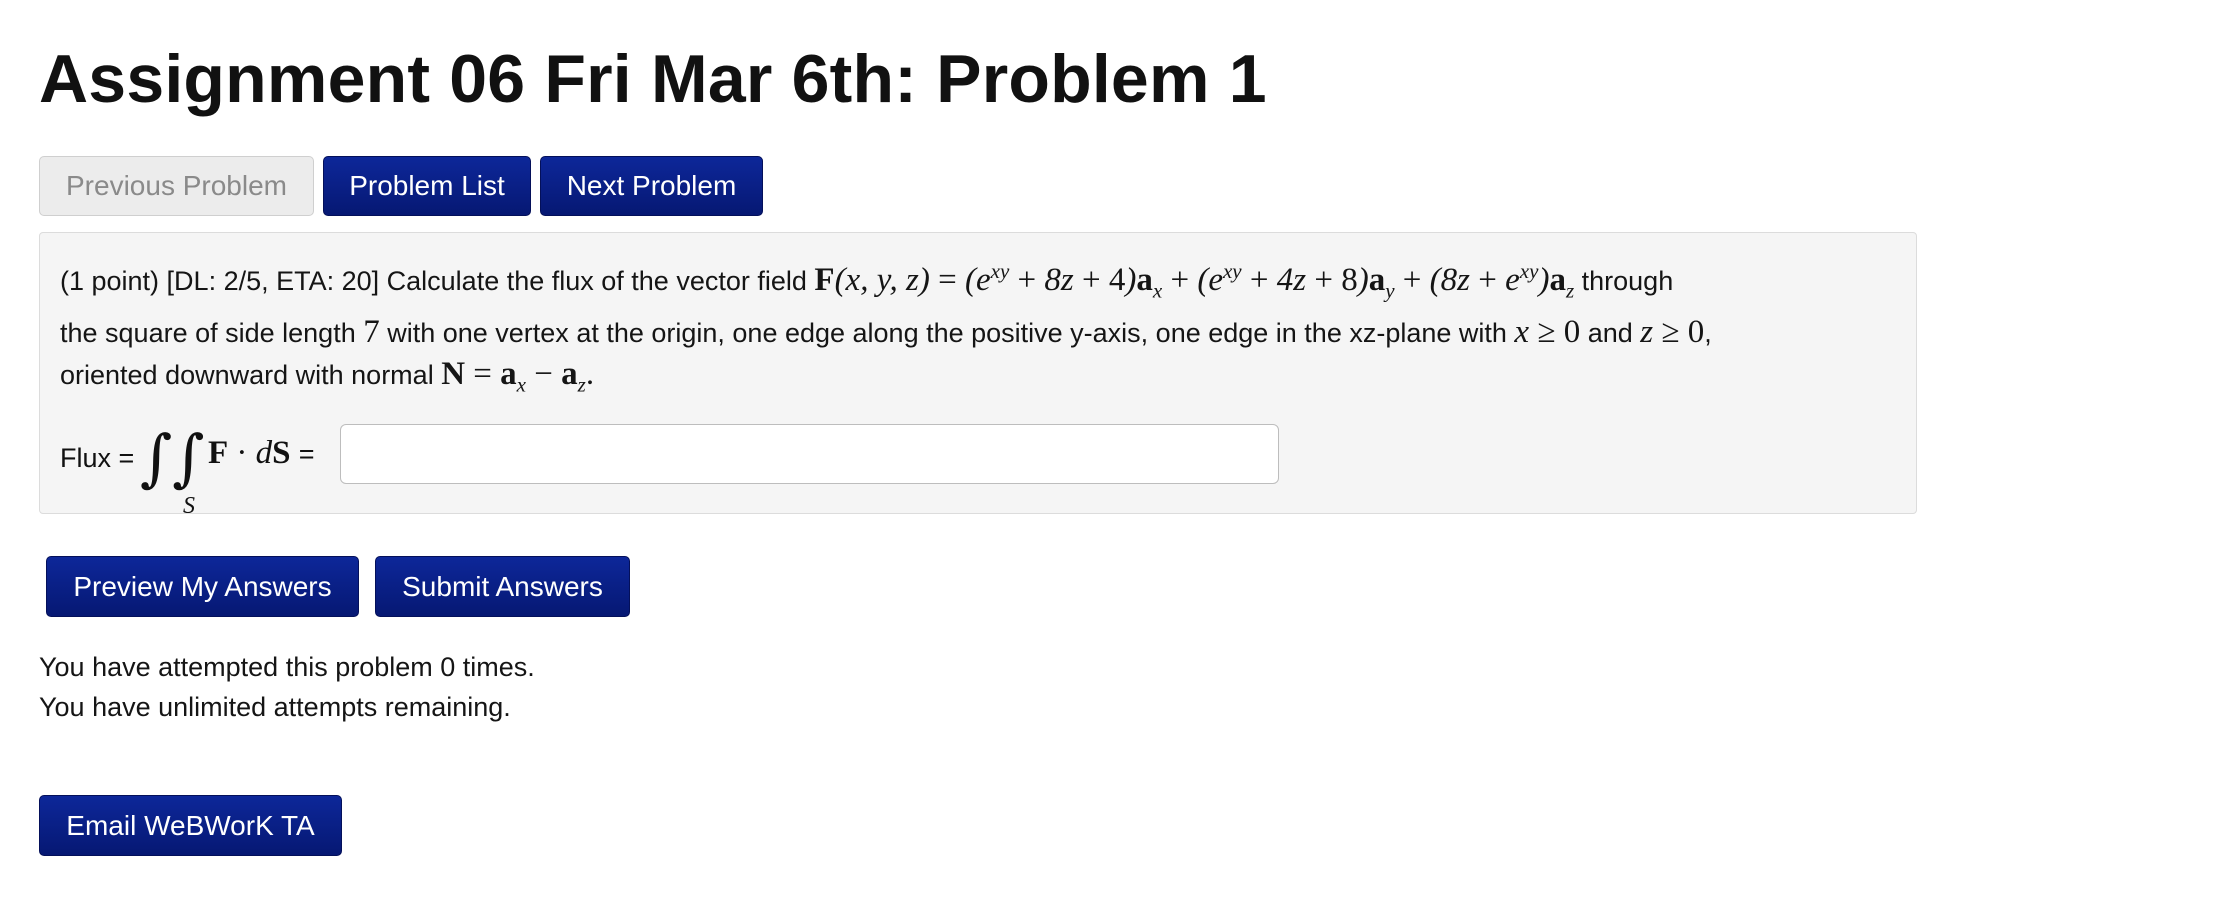 The image size is (2219, 899). I want to click on email-ta-button: Email WeBWorK TA, so click(190, 825).